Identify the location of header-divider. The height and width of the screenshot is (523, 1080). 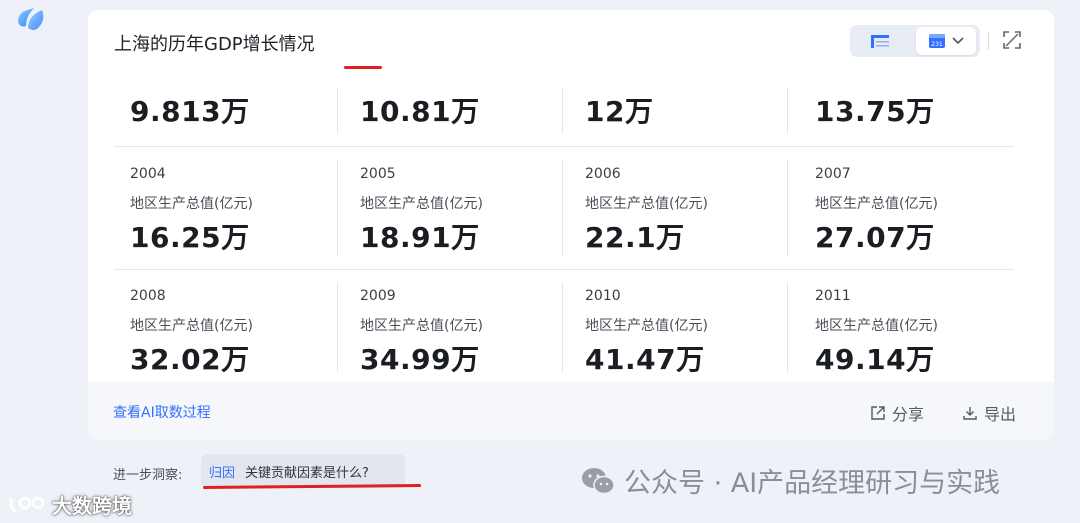
(988, 41).